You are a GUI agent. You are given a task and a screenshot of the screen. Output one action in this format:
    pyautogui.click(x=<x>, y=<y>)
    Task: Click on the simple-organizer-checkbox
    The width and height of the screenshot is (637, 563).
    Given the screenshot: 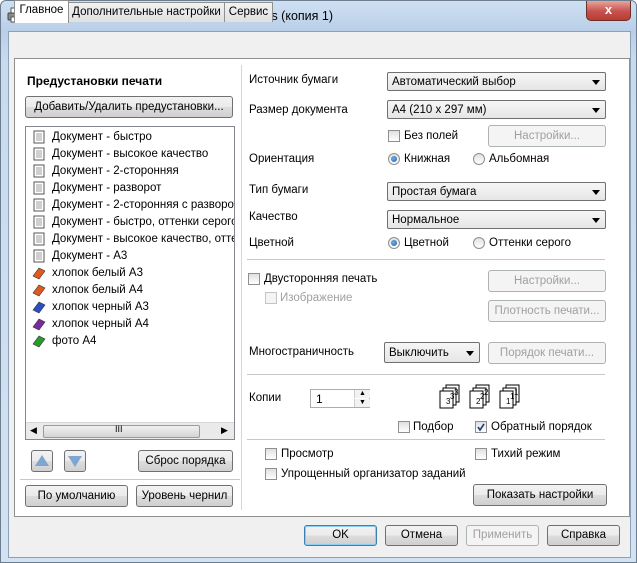 What is the action you would take?
    pyautogui.click(x=271, y=474)
    